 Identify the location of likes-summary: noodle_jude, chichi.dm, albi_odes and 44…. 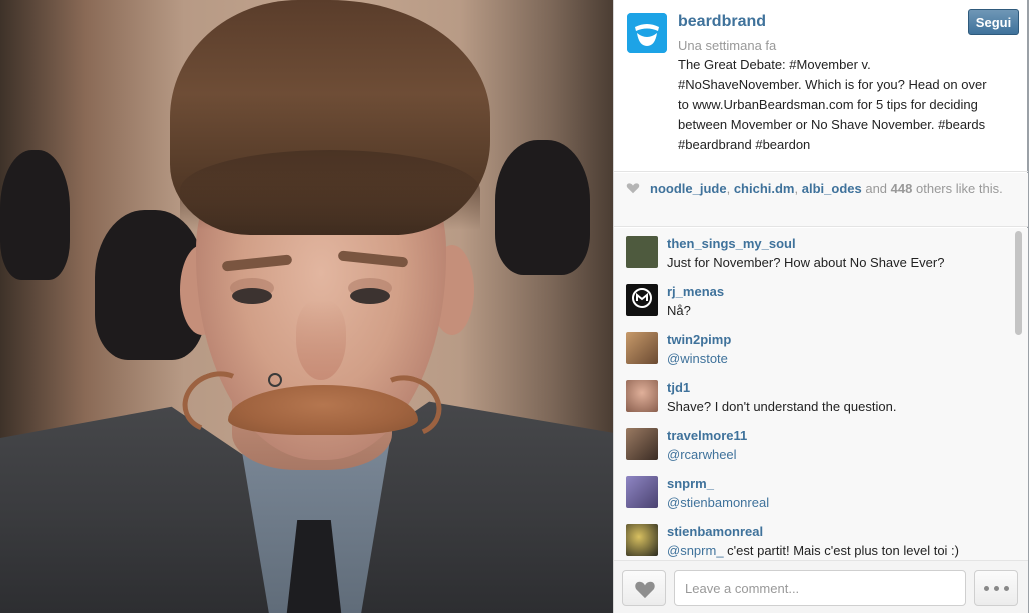
(821, 200).